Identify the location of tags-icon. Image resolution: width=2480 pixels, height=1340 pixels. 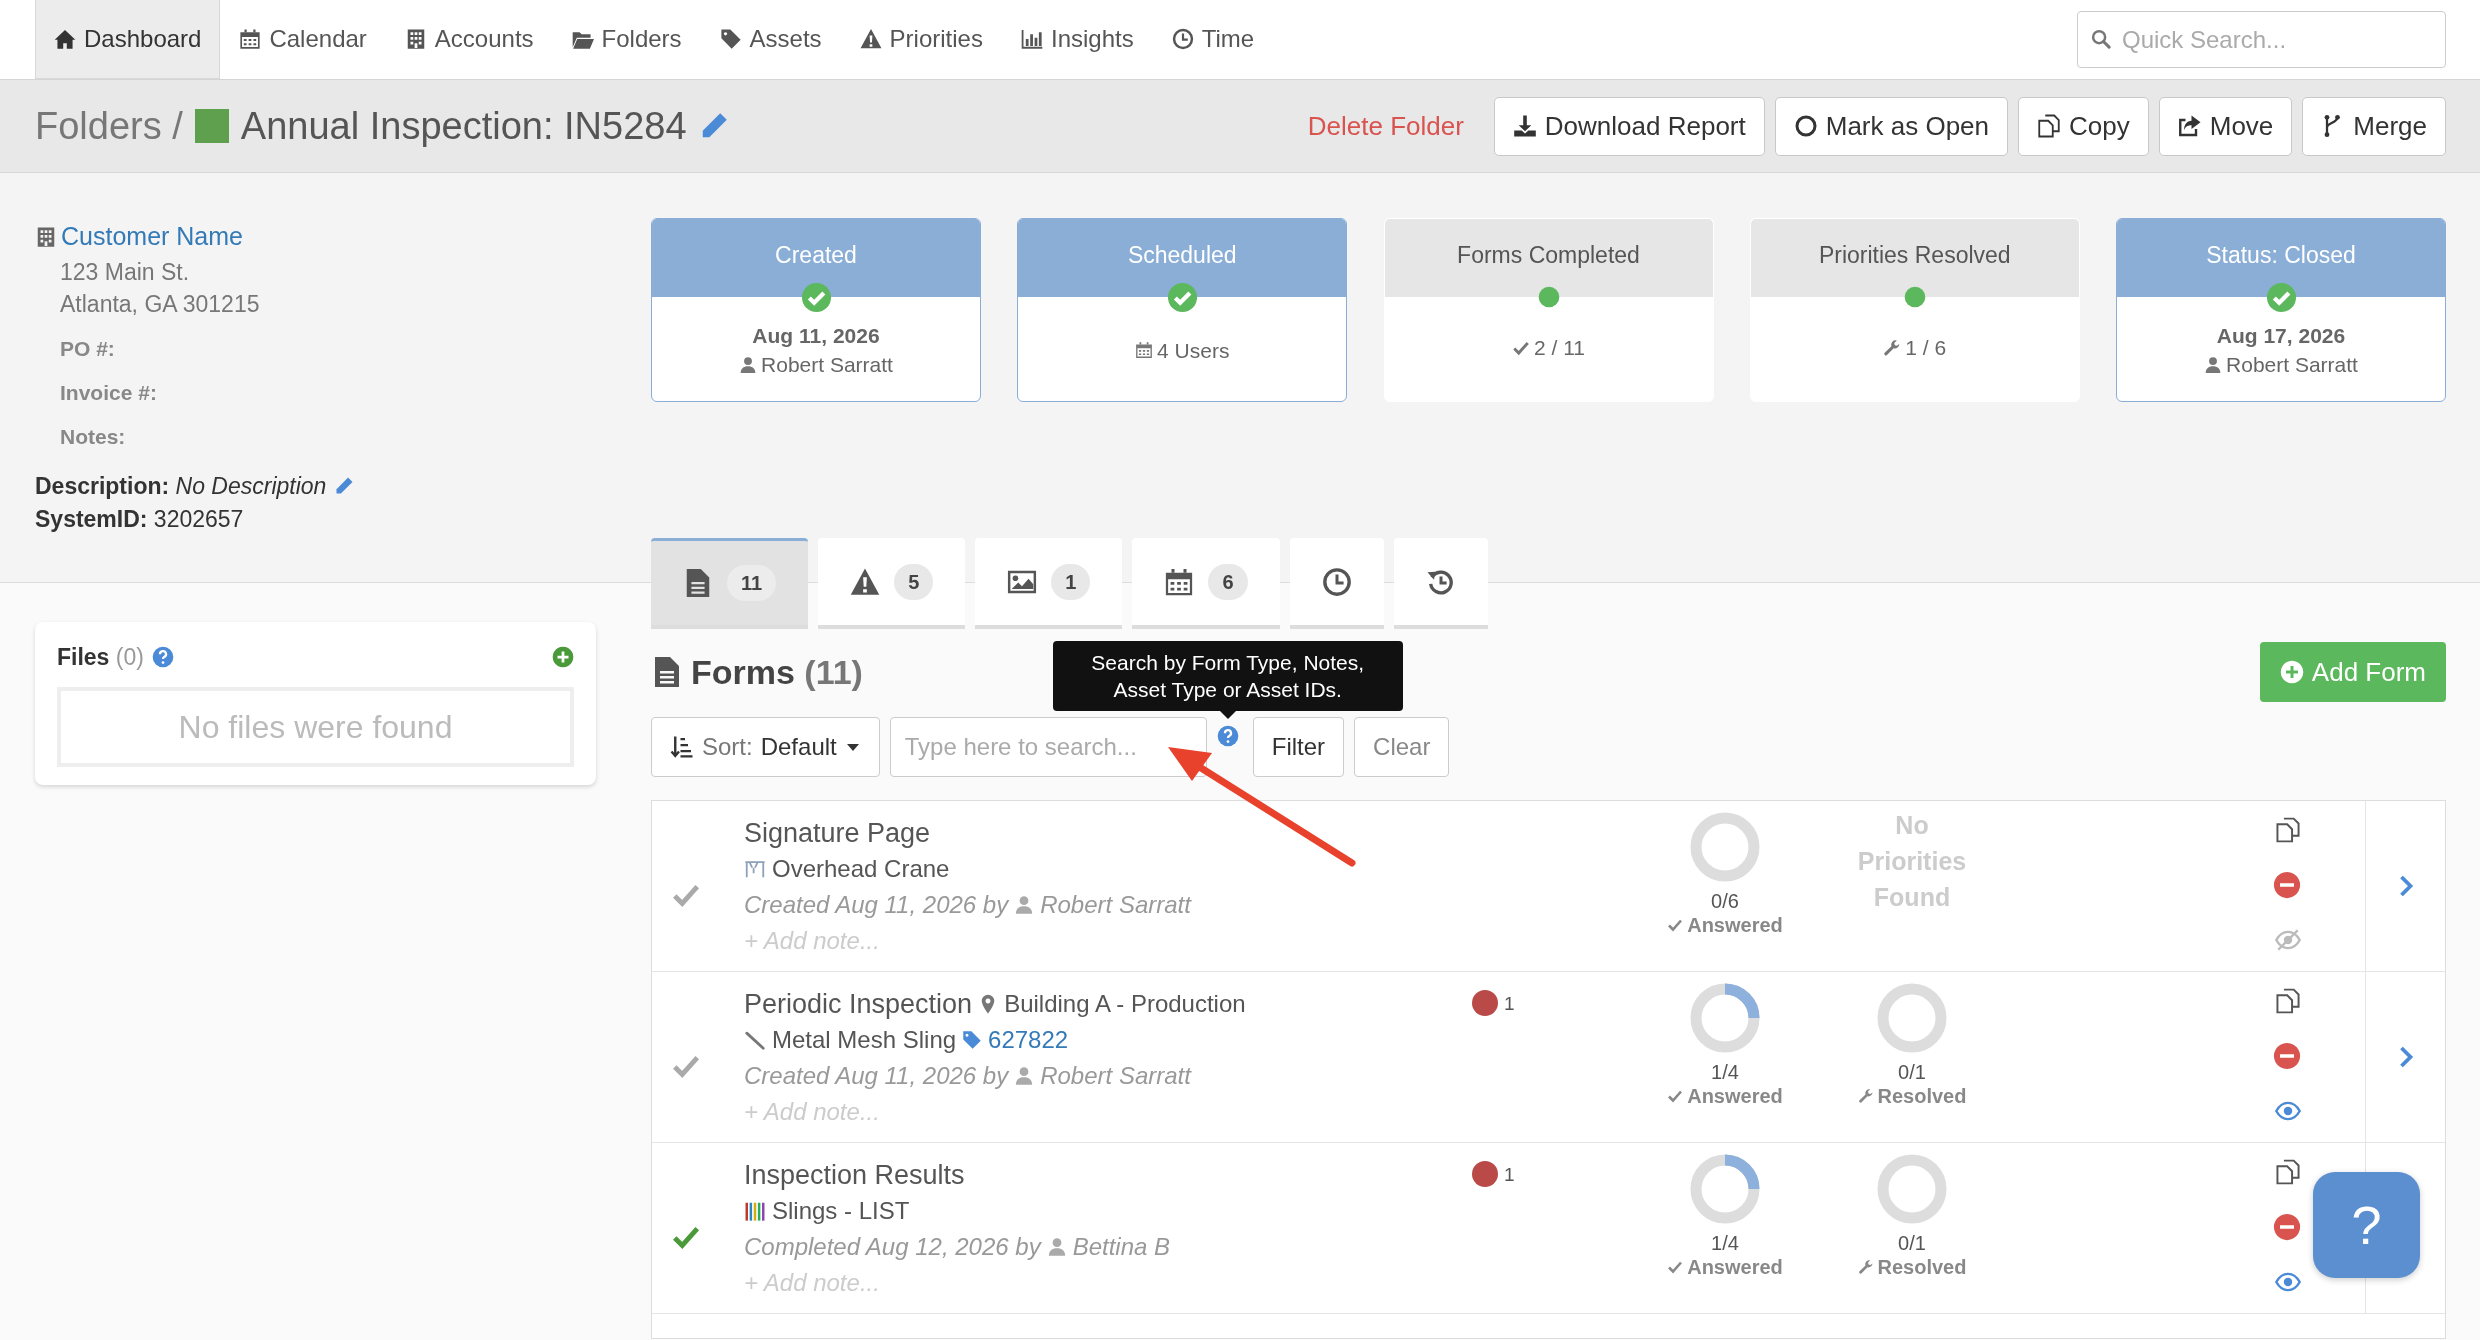
(730, 39).